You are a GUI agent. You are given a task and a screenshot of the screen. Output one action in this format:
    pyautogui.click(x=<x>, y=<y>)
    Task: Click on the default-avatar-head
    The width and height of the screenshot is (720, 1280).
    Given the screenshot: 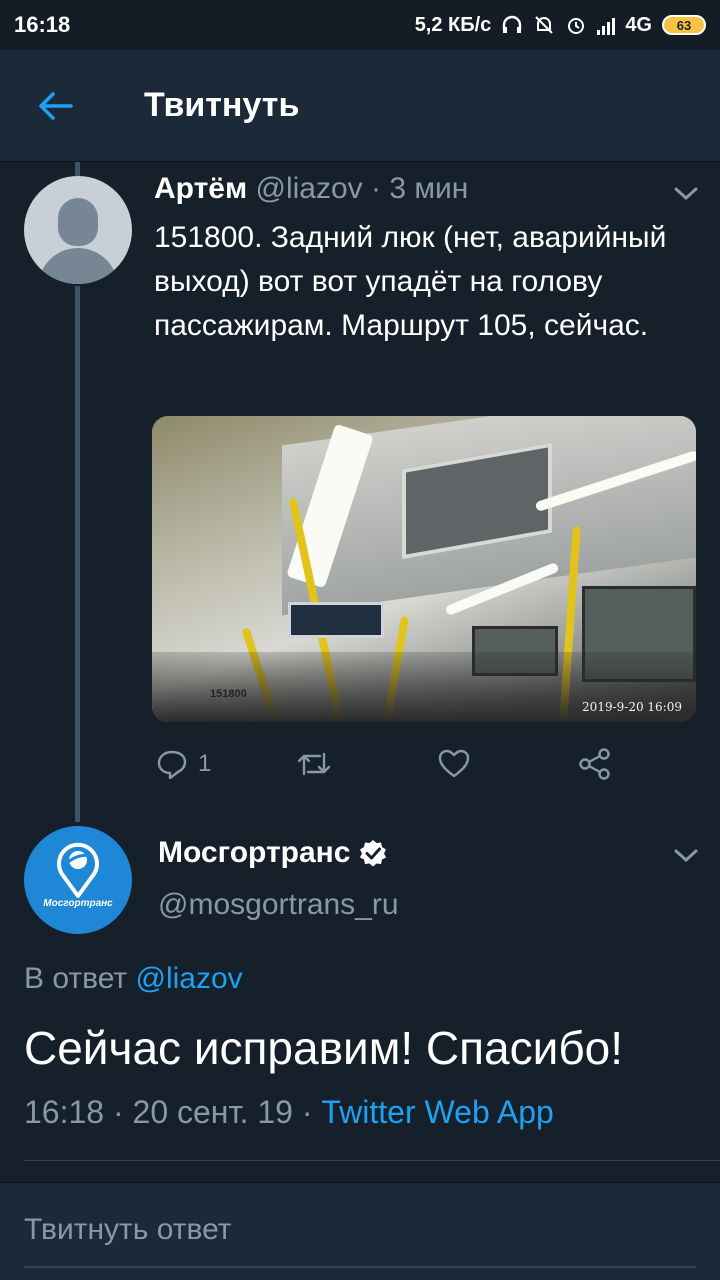 What is the action you would take?
    pyautogui.click(x=78, y=222)
    